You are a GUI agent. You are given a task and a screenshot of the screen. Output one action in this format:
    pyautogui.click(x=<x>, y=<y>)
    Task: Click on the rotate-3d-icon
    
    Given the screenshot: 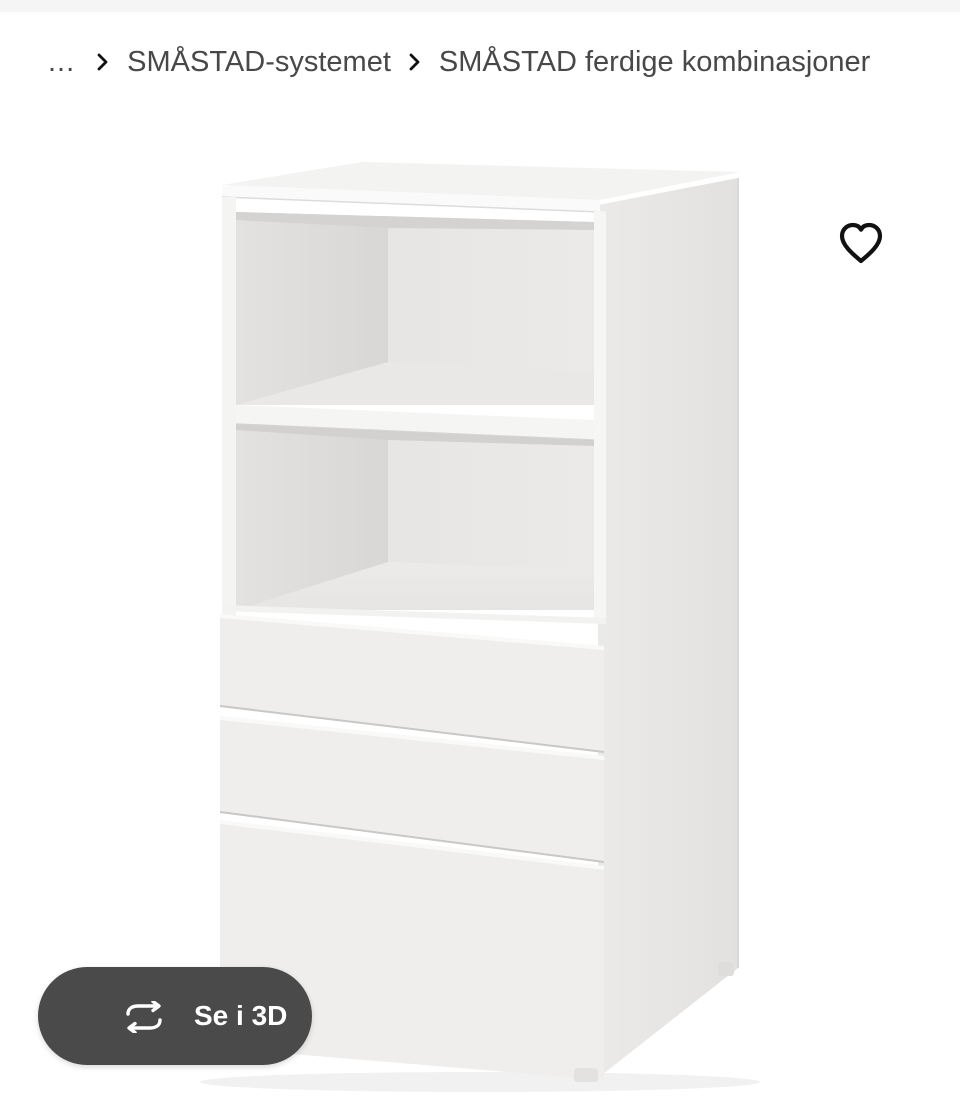 What is the action you would take?
    pyautogui.click(x=144, y=1017)
    